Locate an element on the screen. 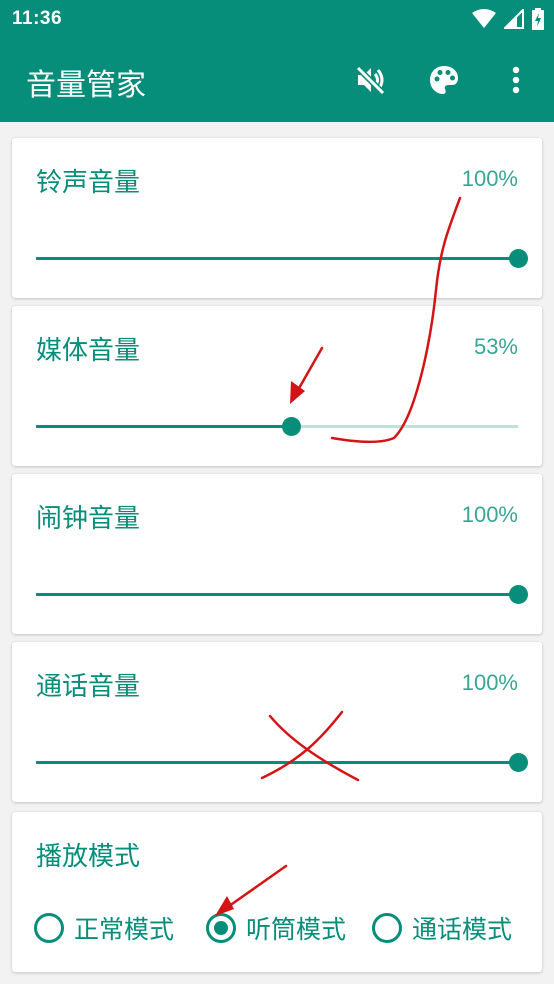 This screenshot has height=984, width=554. palette-button is located at coordinates (444, 80).